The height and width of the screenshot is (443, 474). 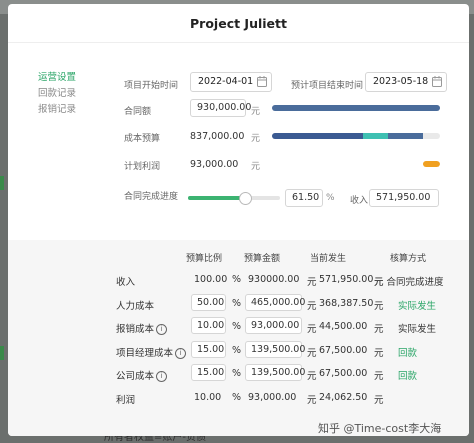 I want to click on row-label-text: 利润, so click(x=126, y=400).